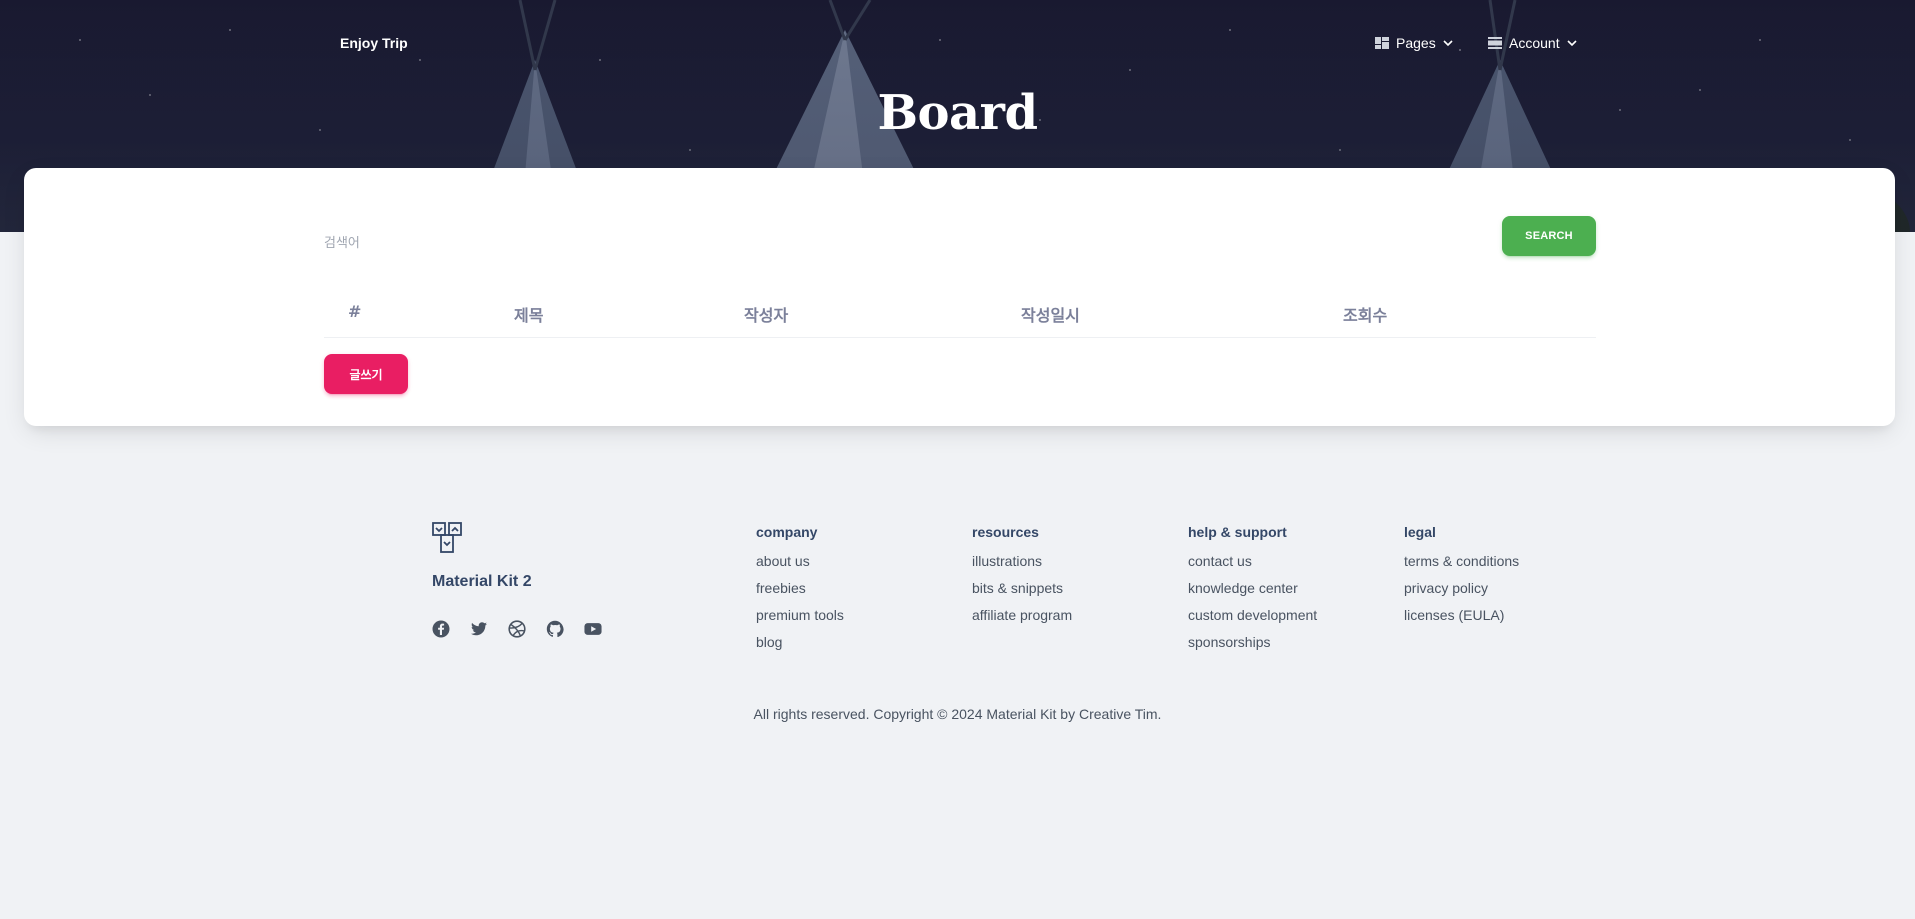 The width and height of the screenshot is (1915, 919). Describe the element at coordinates (1252, 561) in the screenshot. I see `footer-link-contact-us: contact us` at that location.